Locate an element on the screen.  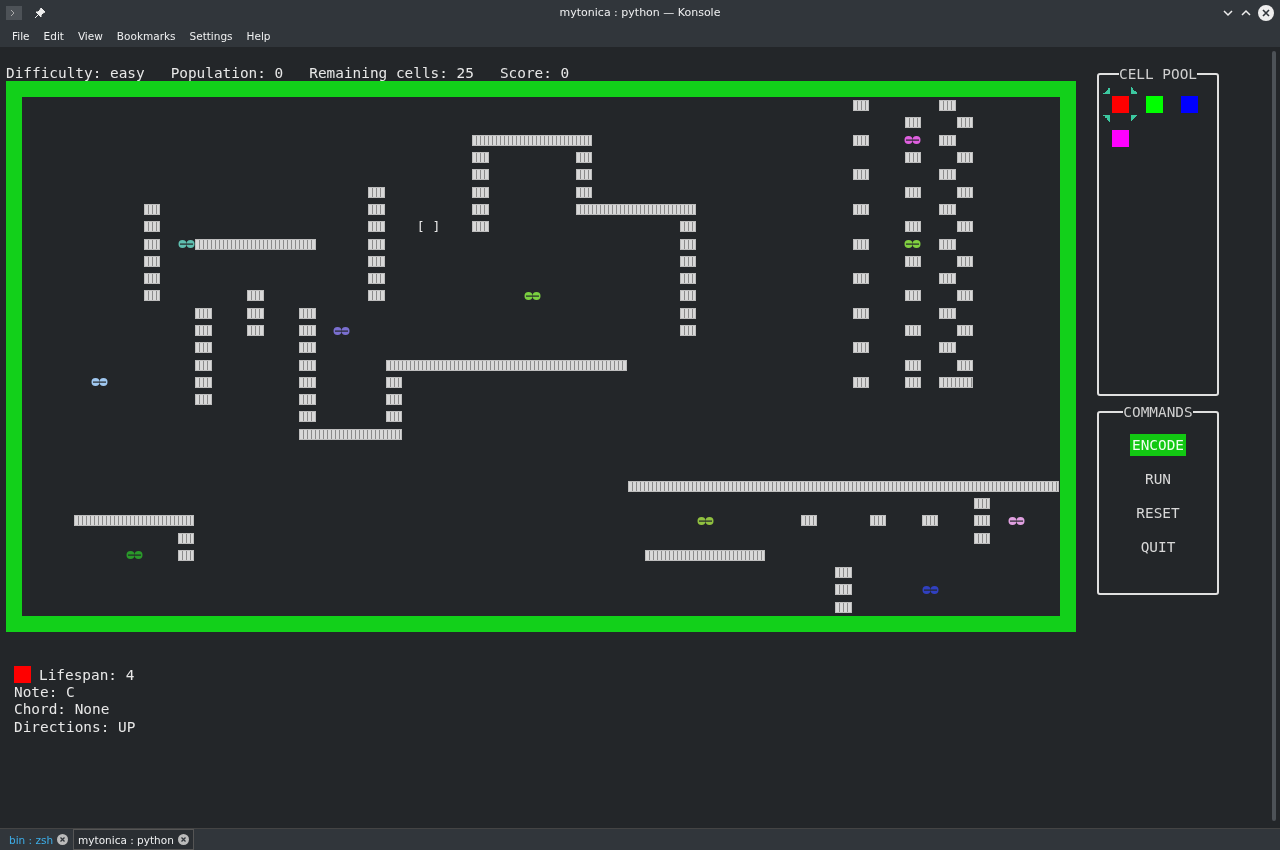
terminal-tab: bin : zsh is located at coordinates (39, 839).